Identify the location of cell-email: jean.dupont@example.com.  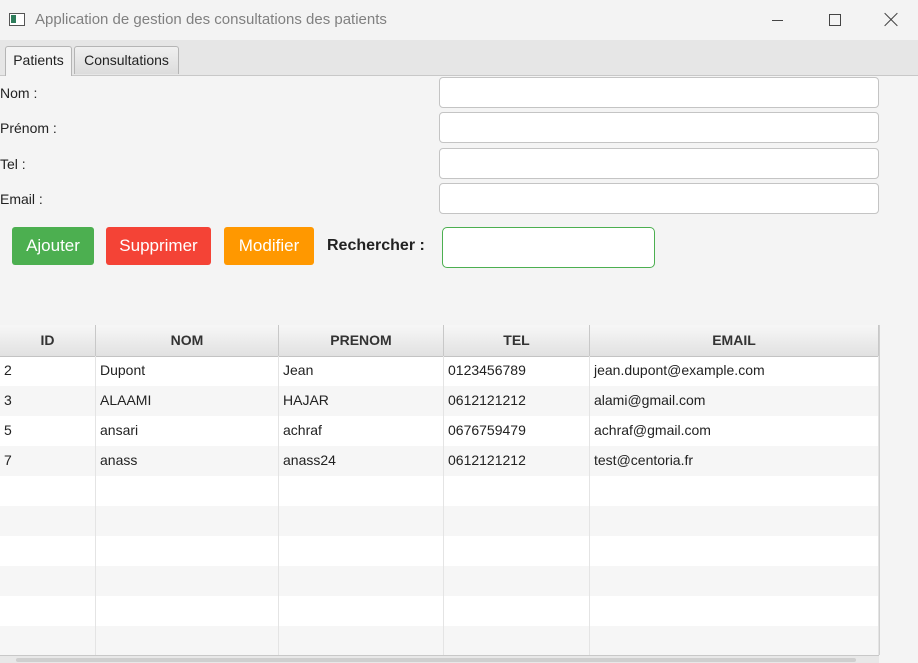
(734, 371).